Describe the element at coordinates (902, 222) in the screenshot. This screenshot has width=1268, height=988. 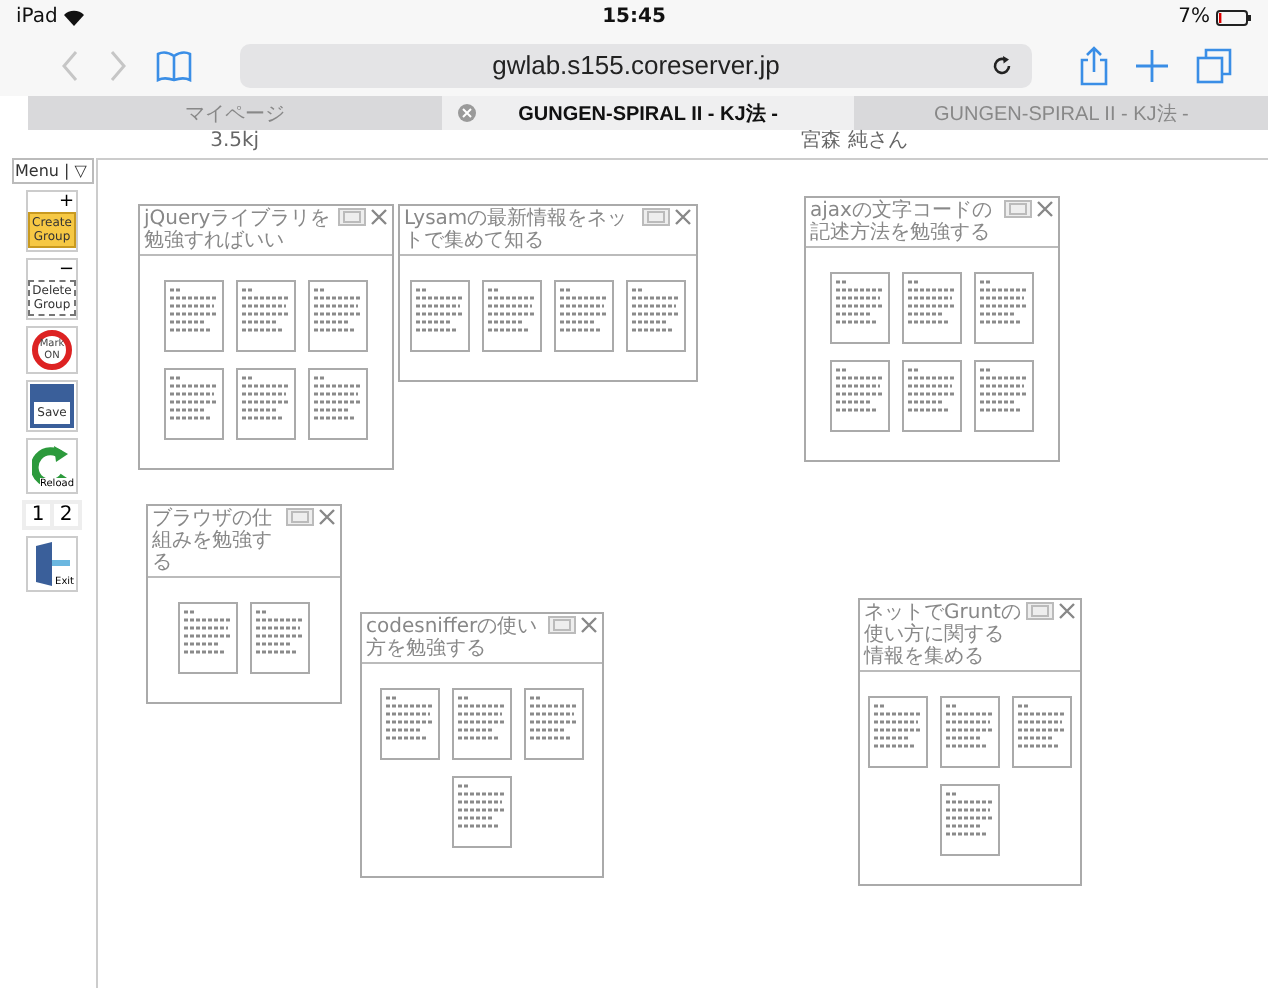
I see `group-title: ajaxの文字コードの記述方法を勉強する` at that location.